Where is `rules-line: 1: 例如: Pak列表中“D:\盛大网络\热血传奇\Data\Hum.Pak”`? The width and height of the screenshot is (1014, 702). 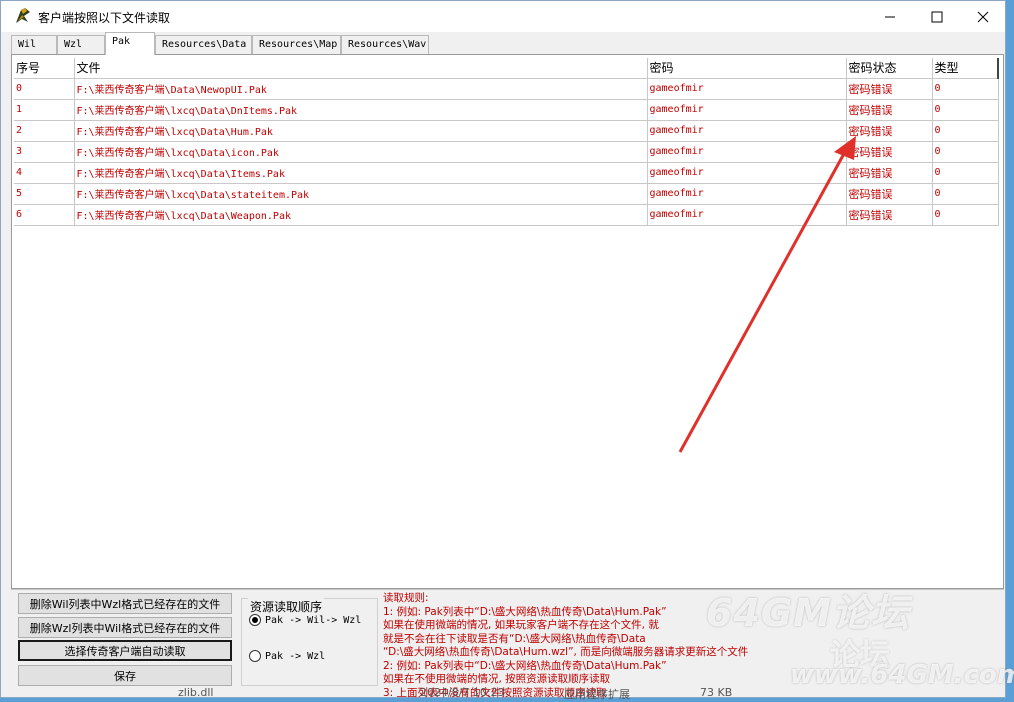 rules-line: 1: 例如: Pak列表中“D:\盛大网络\热血传奇\Data\Hum.Pak” is located at coordinates (525, 611).